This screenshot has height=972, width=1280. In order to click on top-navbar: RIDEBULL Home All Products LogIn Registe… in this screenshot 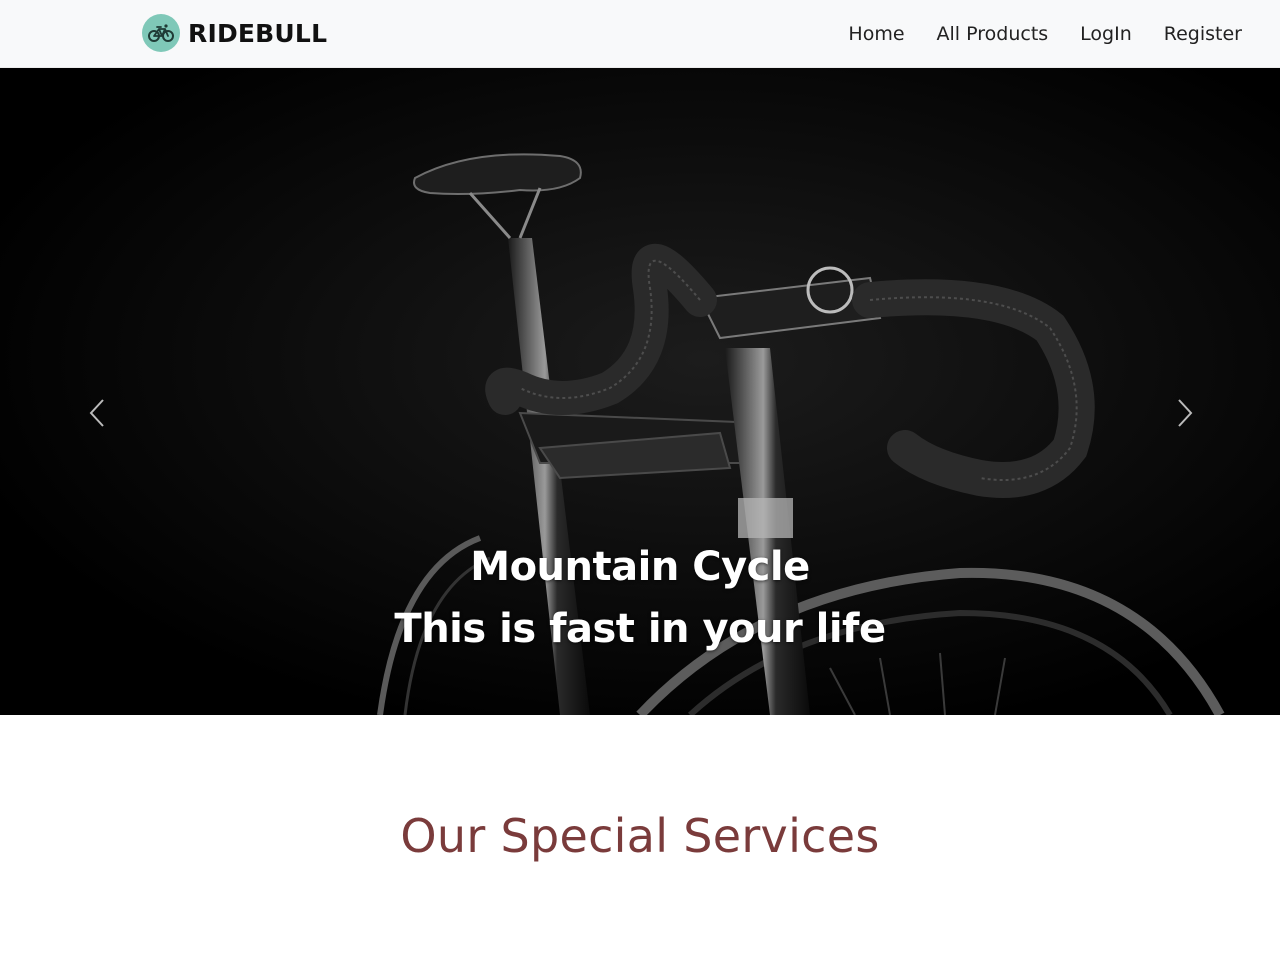, I will do `click(640, 34)`.